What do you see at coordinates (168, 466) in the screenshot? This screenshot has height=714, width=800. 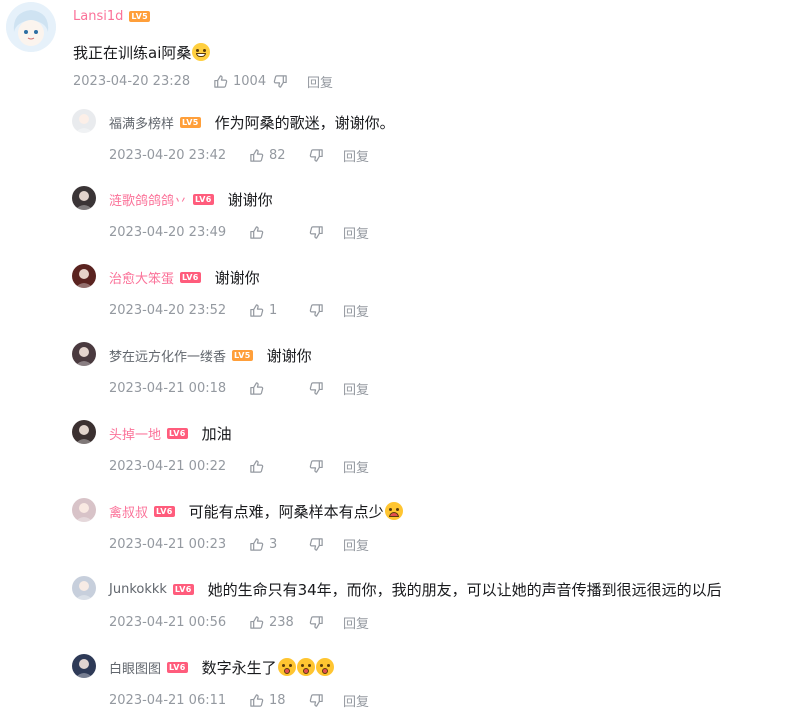 I see `timestamp: 2023-04-21 00:22` at bounding box center [168, 466].